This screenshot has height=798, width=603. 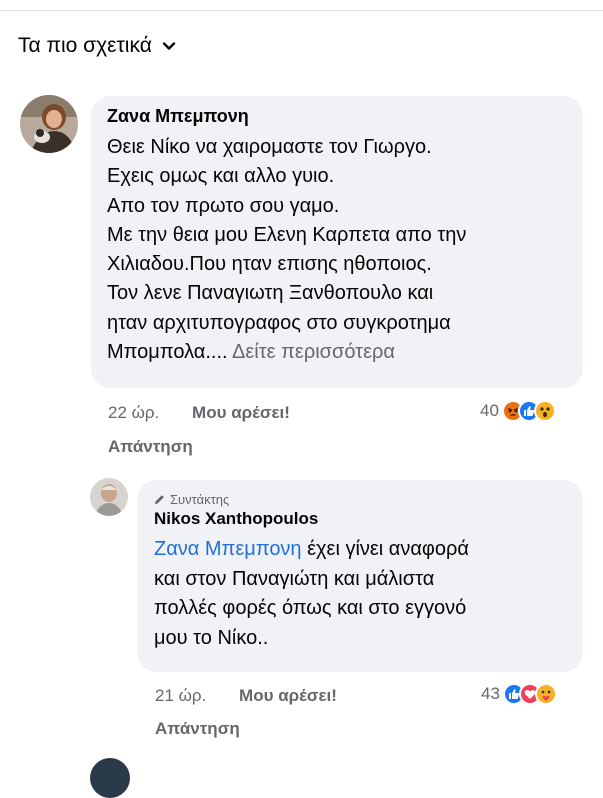 What do you see at coordinates (311, 499) in the screenshot?
I see `author-badge: Συντάκτης` at bounding box center [311, 499].